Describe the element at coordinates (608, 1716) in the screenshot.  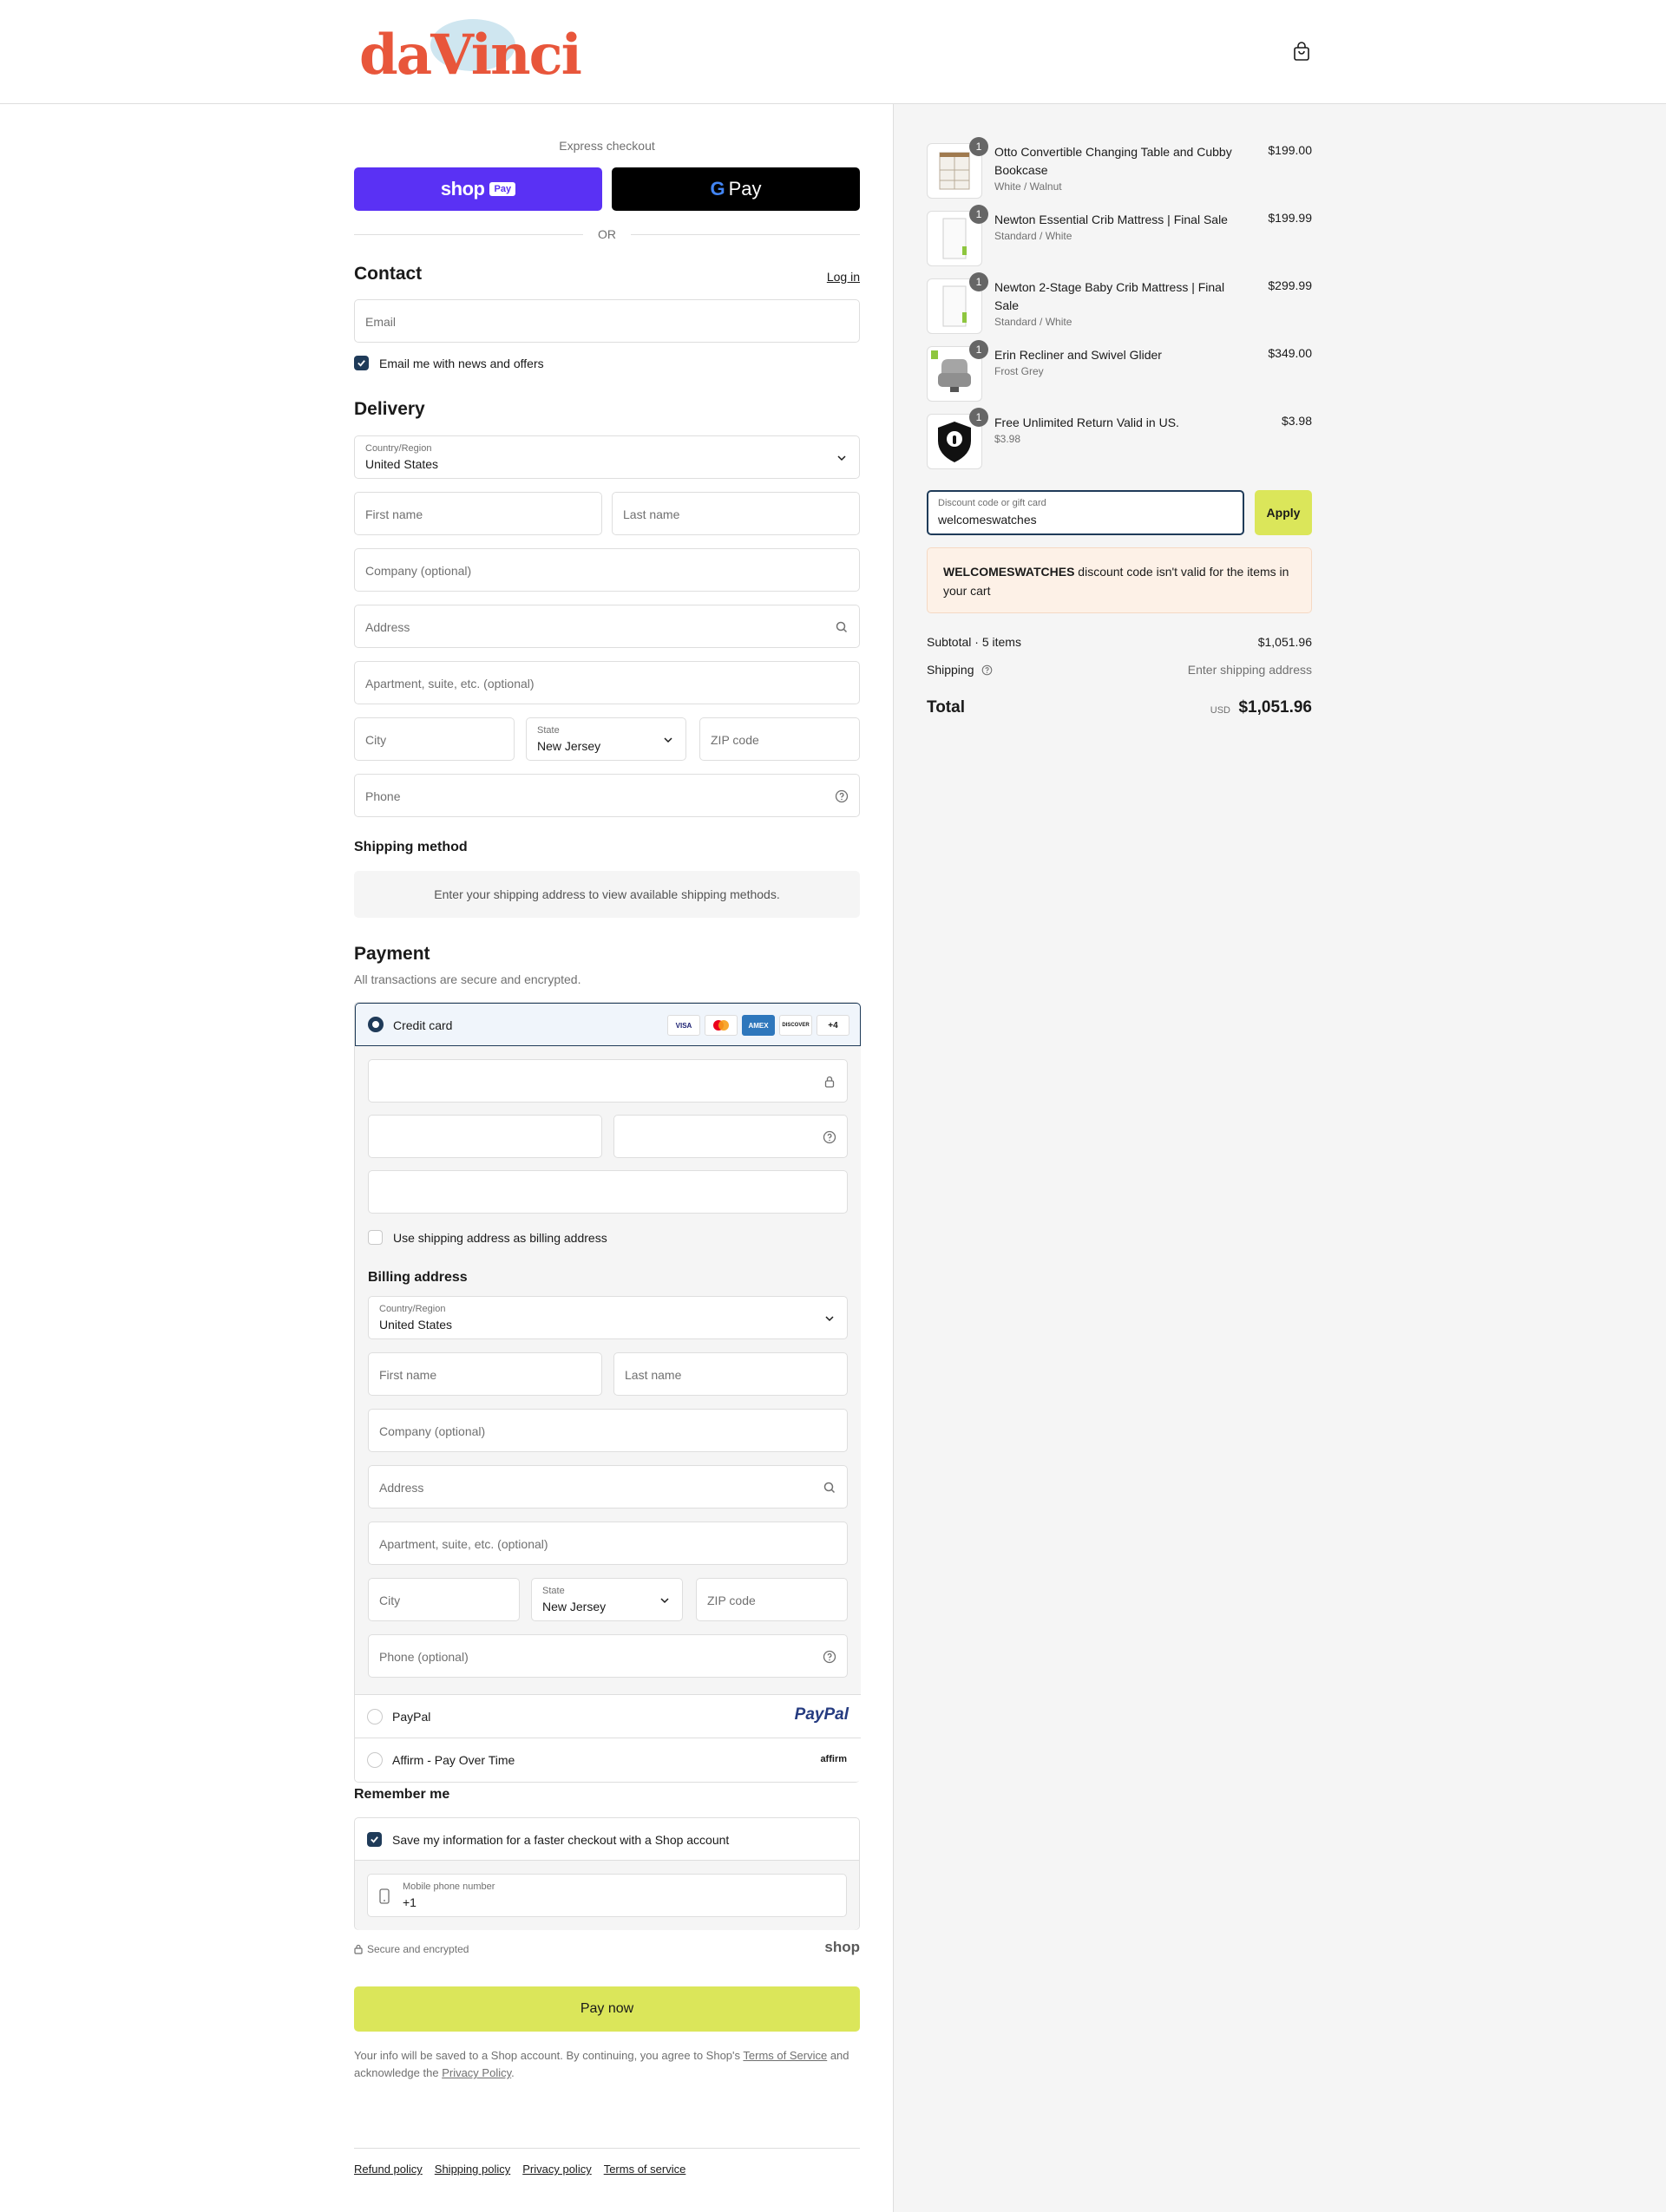
I see `paypal-option: PayPal PayPal` at that location.